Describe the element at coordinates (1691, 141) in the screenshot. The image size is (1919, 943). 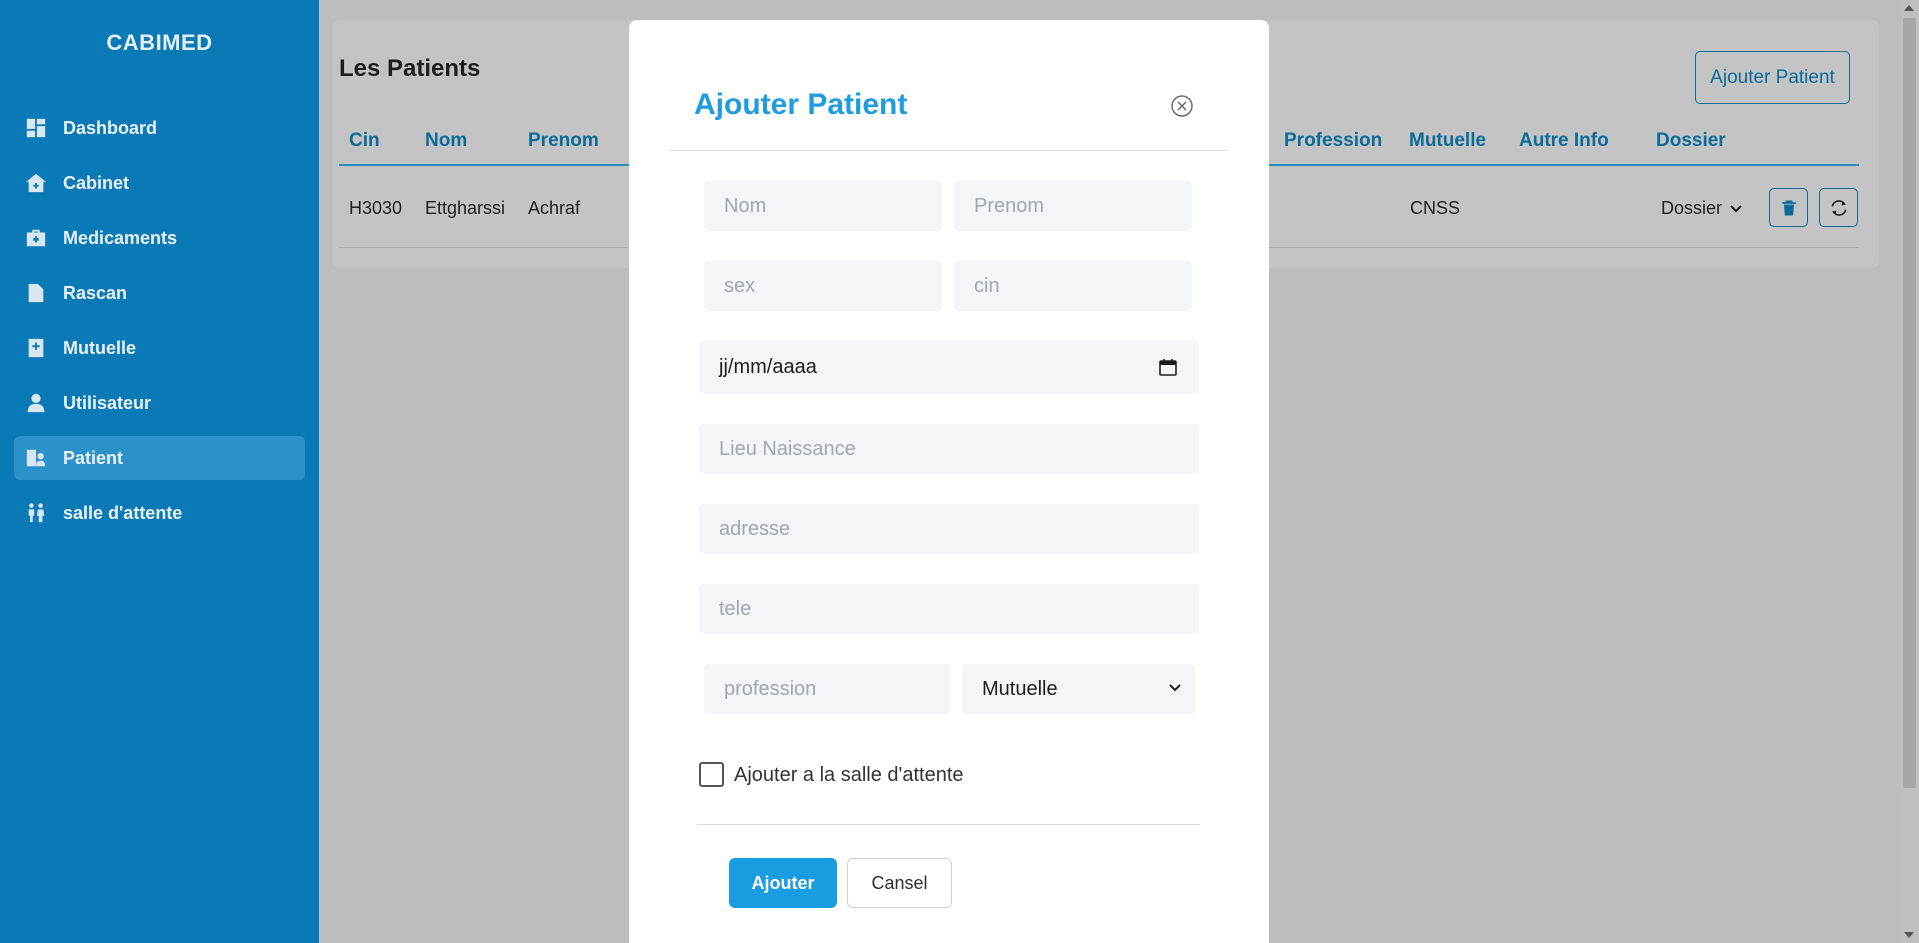
I see `column-header-dossier: Dossier` at that location.